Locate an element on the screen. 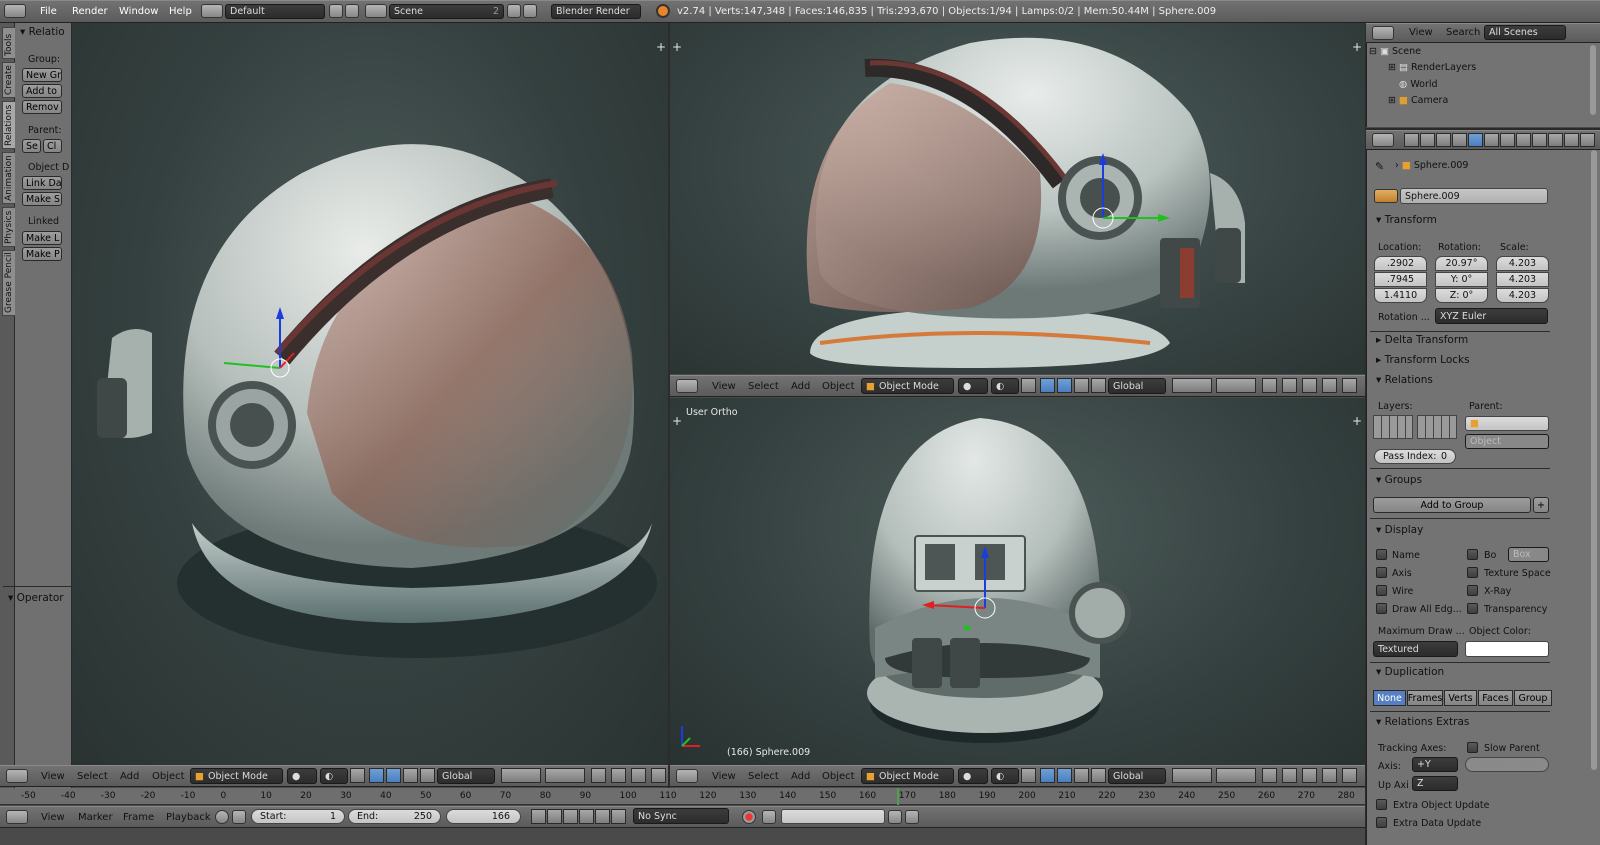 The image size is (1600, 845). max-draw-dropdown: Textured is located at coordinates (1415, 649).